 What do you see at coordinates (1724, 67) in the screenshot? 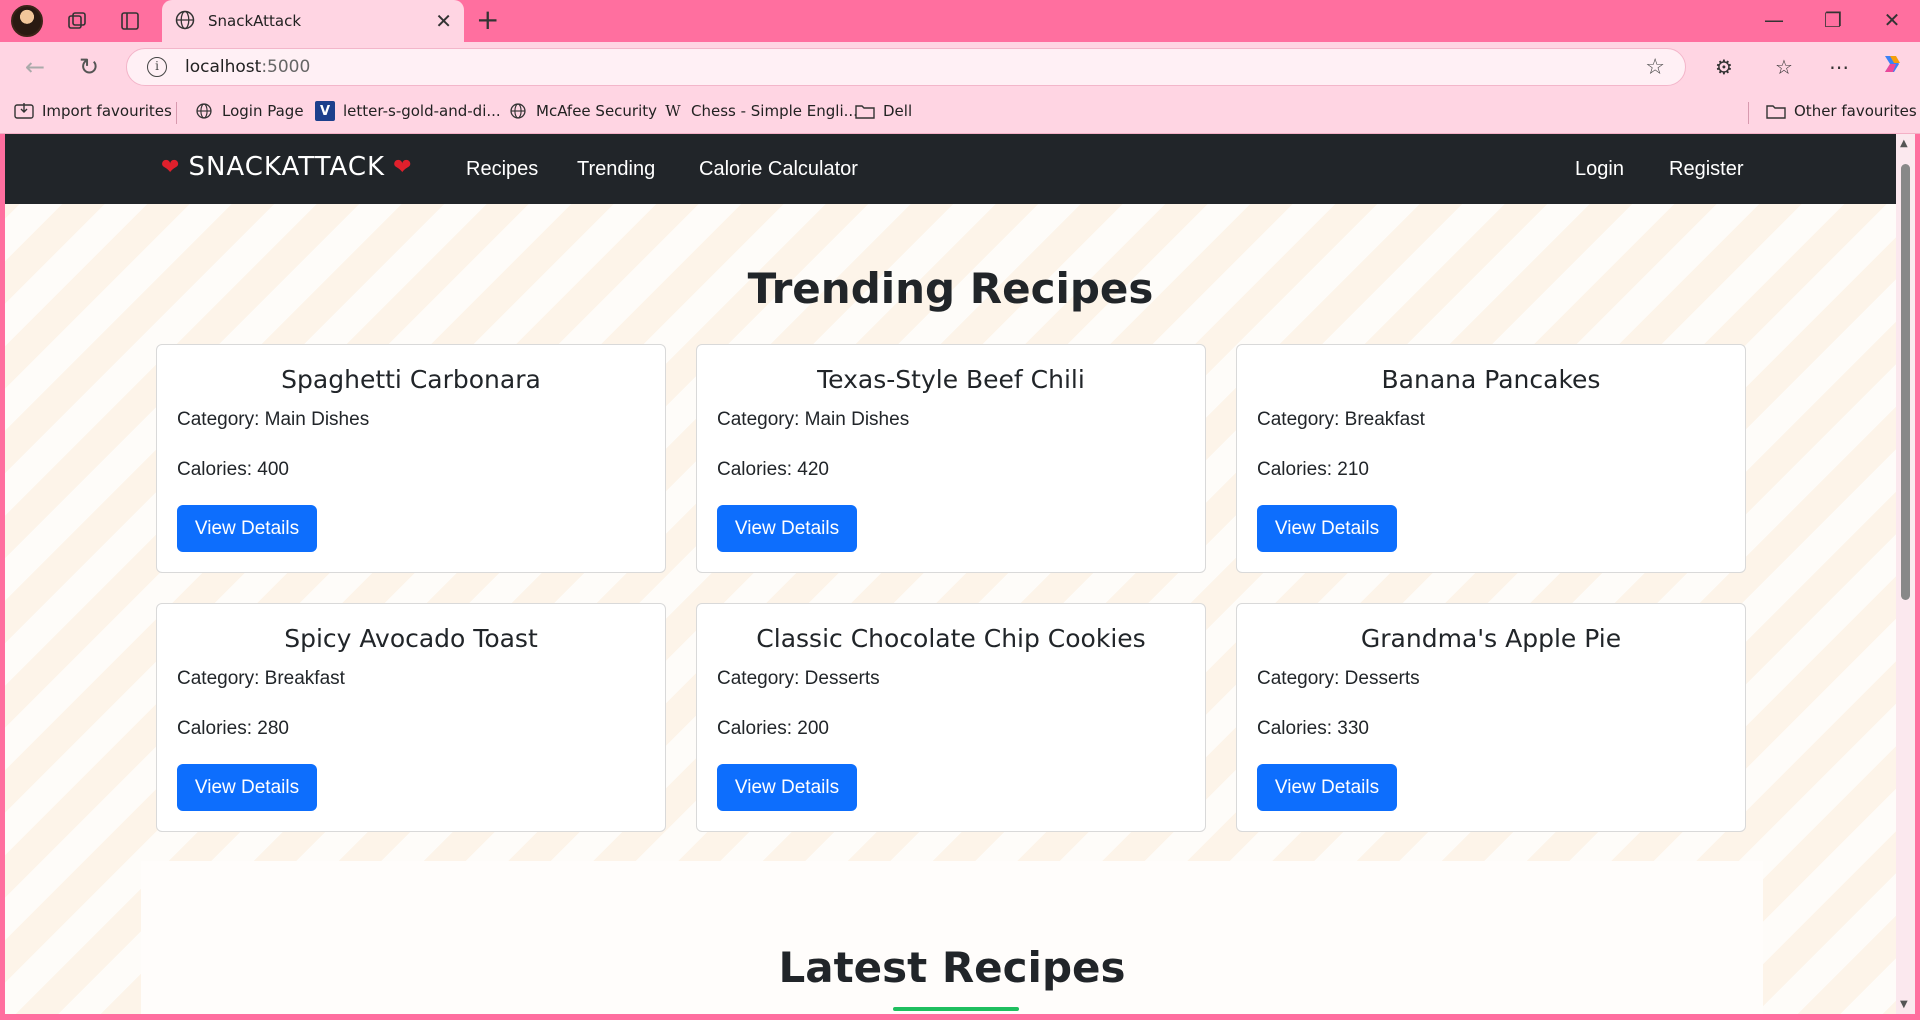
I see `extensions-icon: ⚙` at bounding box center [1724, 67].